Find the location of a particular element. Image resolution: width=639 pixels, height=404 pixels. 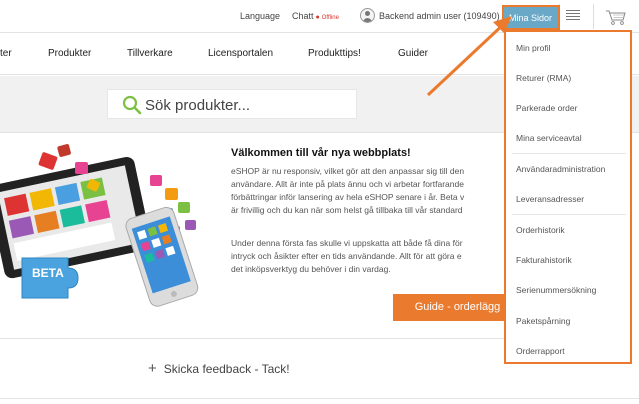

menu-item-my-profile: Min profil is located at coordinates (533, 48).